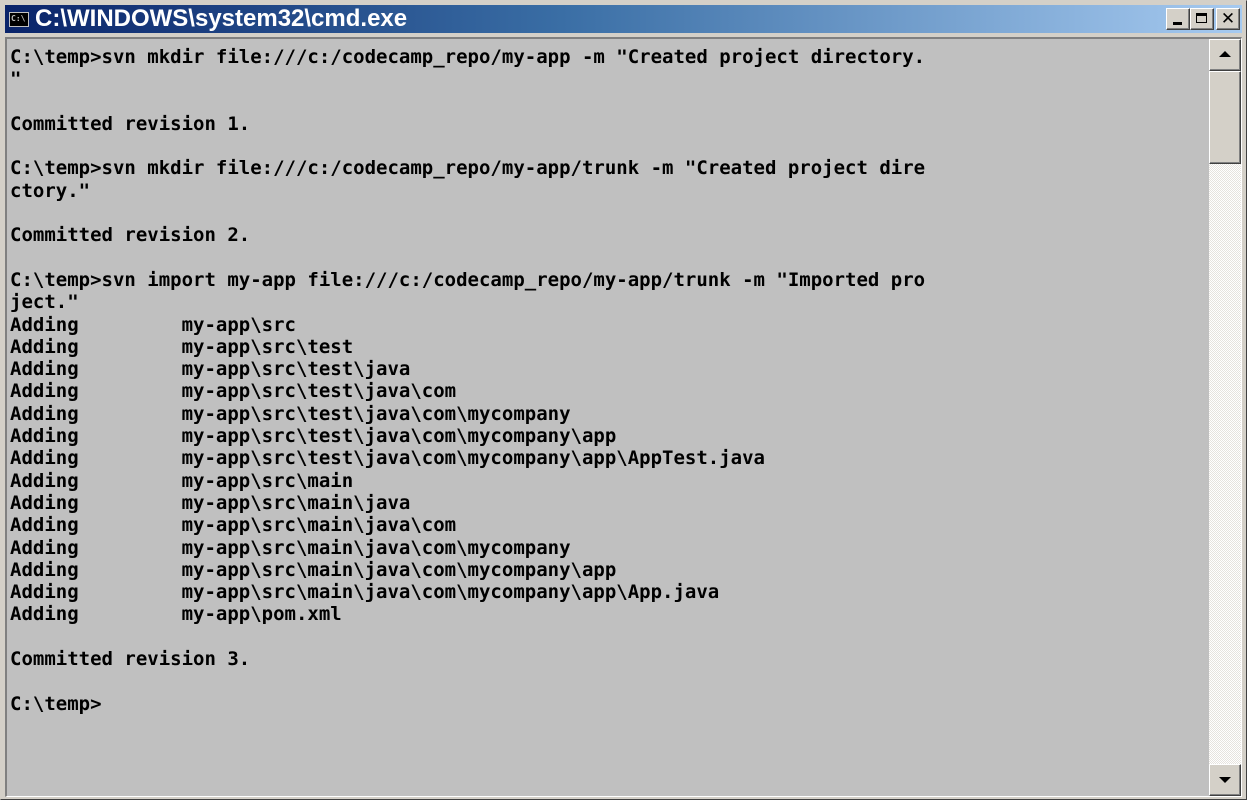 This screenshot has height=800, width=1247. Describe the element at coordinates (1177, 23) in the screenshot. I see `minimize-icon` at that location.